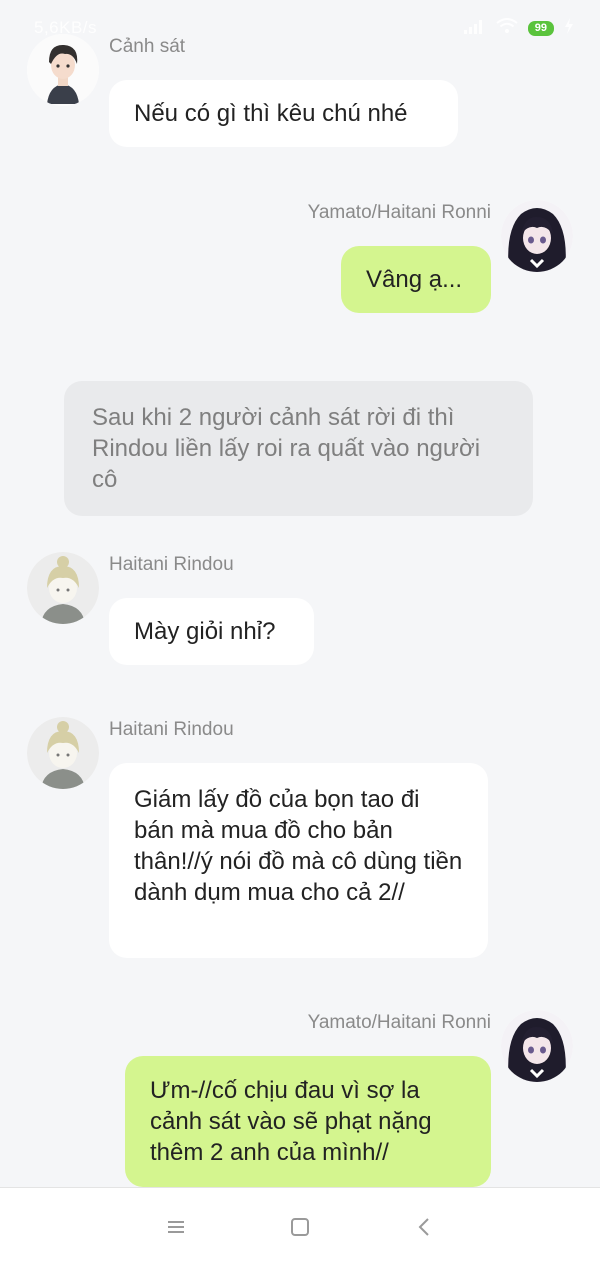 Image resolution: width=600 pixels, height=1267 pixels. Describe the element at coordinates (425, 1227) in the screenshot. I see `back-chevron-icon` at that location.